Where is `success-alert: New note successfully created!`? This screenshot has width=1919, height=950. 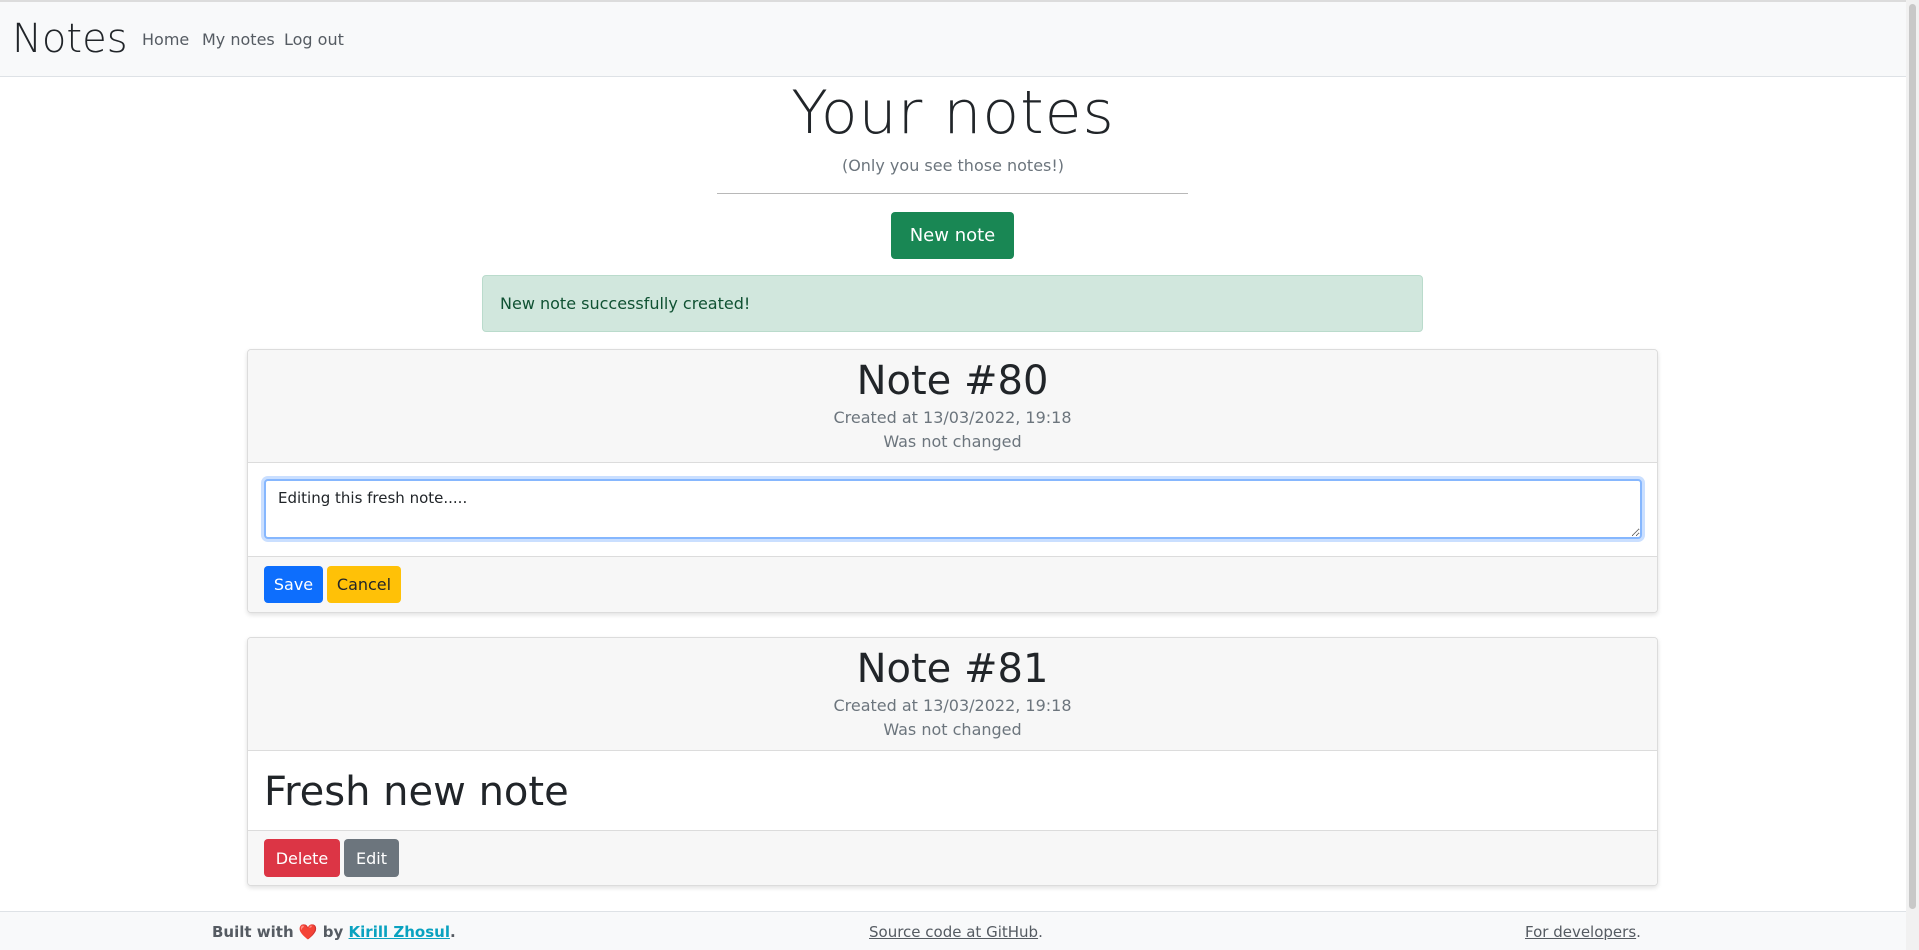 success-alert: New note successfully created! is located at coordinates (952, 303).